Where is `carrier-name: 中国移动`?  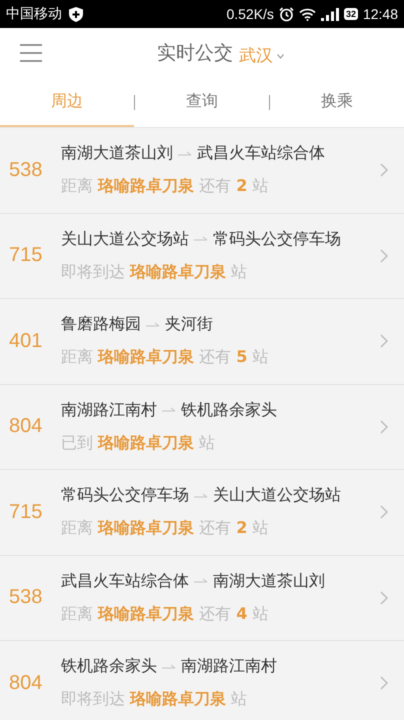
carrier-name: 中国移动 is located at coordinates (34, 14).